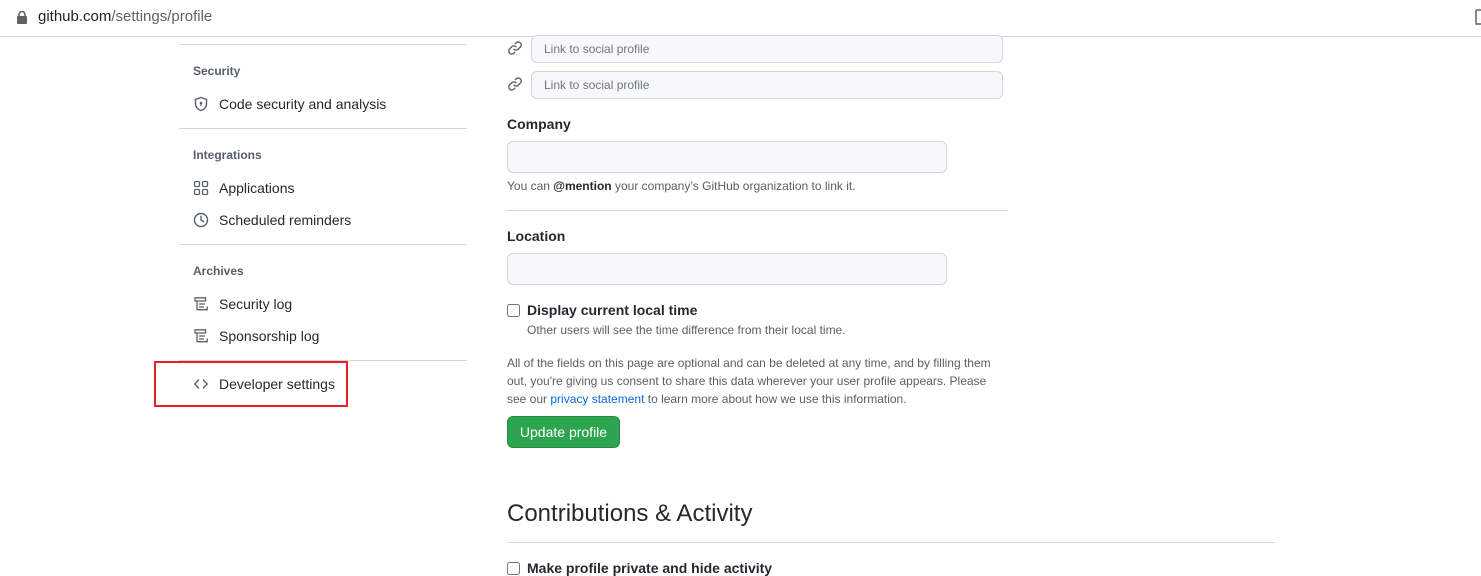 This screenshot has width=1481, height=576. What do you see at coordinates (269, 336) in the screenshot?
I see `sidebar-item-label: Sponsorship log` at bounding box center [269, 336].